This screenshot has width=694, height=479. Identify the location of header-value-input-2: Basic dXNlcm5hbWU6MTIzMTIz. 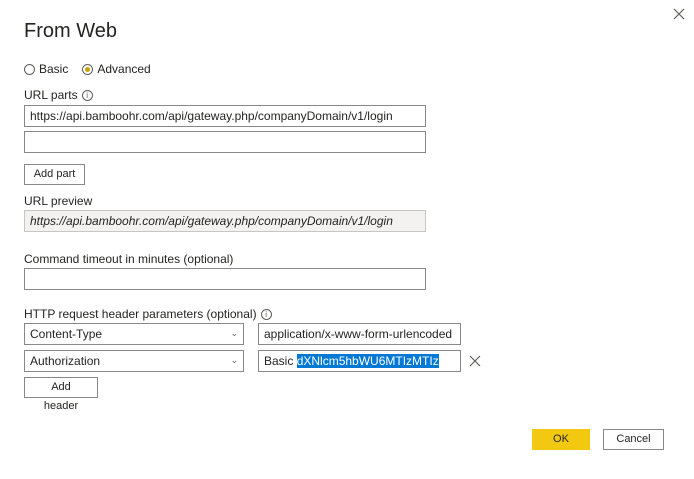
(359, 361).